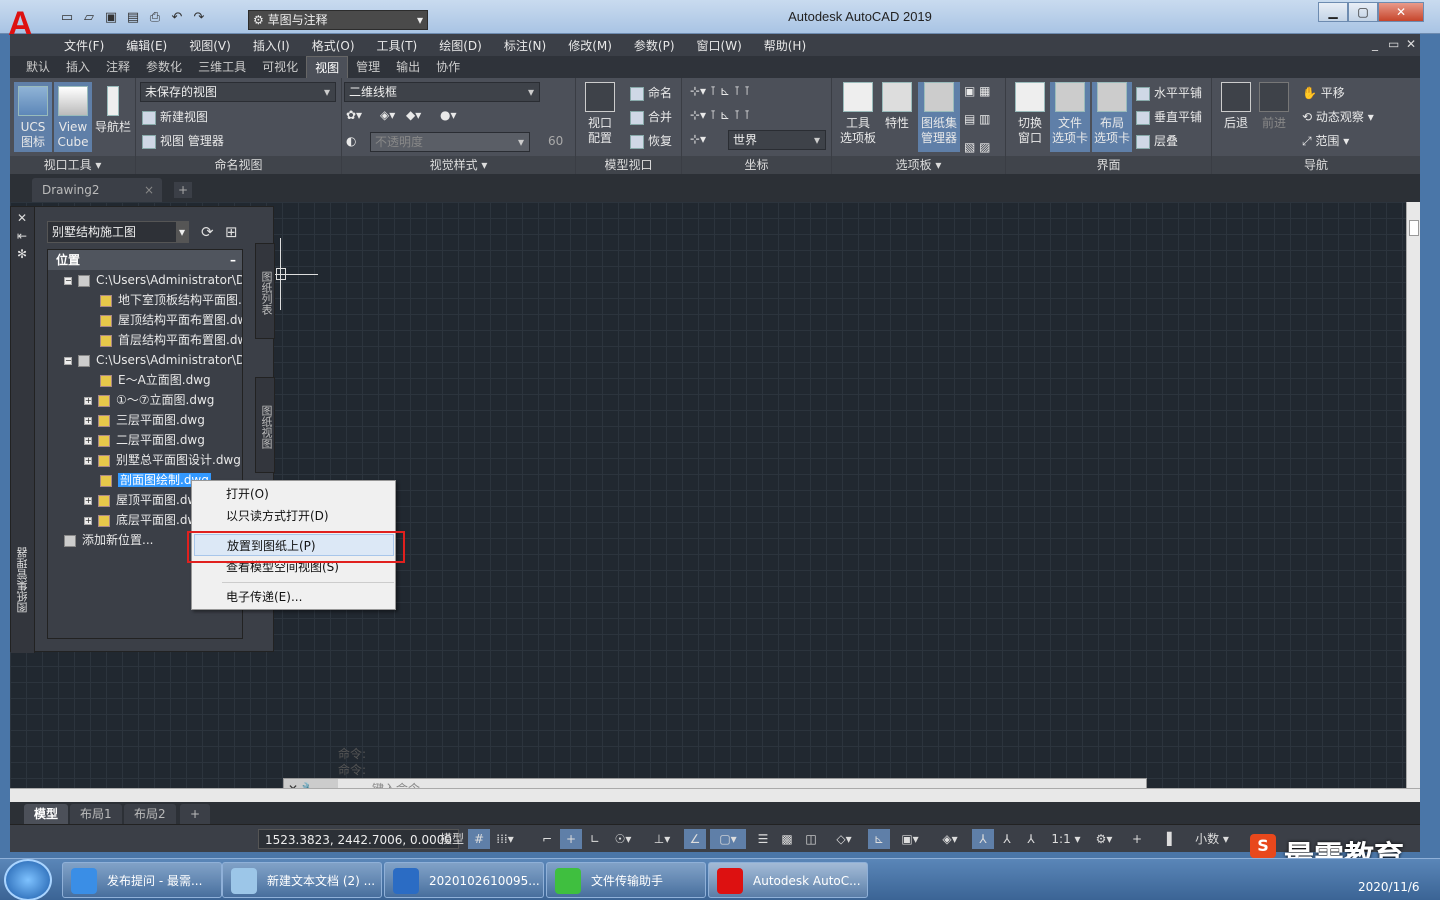  I want to click on grid-icon: #, so click(479, 839).